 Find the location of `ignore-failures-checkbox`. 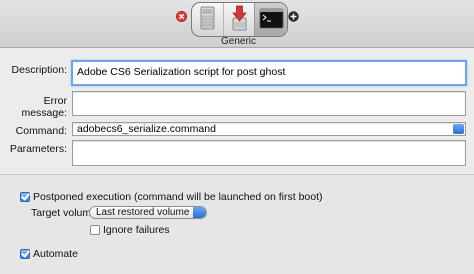

ignore-failures-checkbox is located at coordinates (95, 230).